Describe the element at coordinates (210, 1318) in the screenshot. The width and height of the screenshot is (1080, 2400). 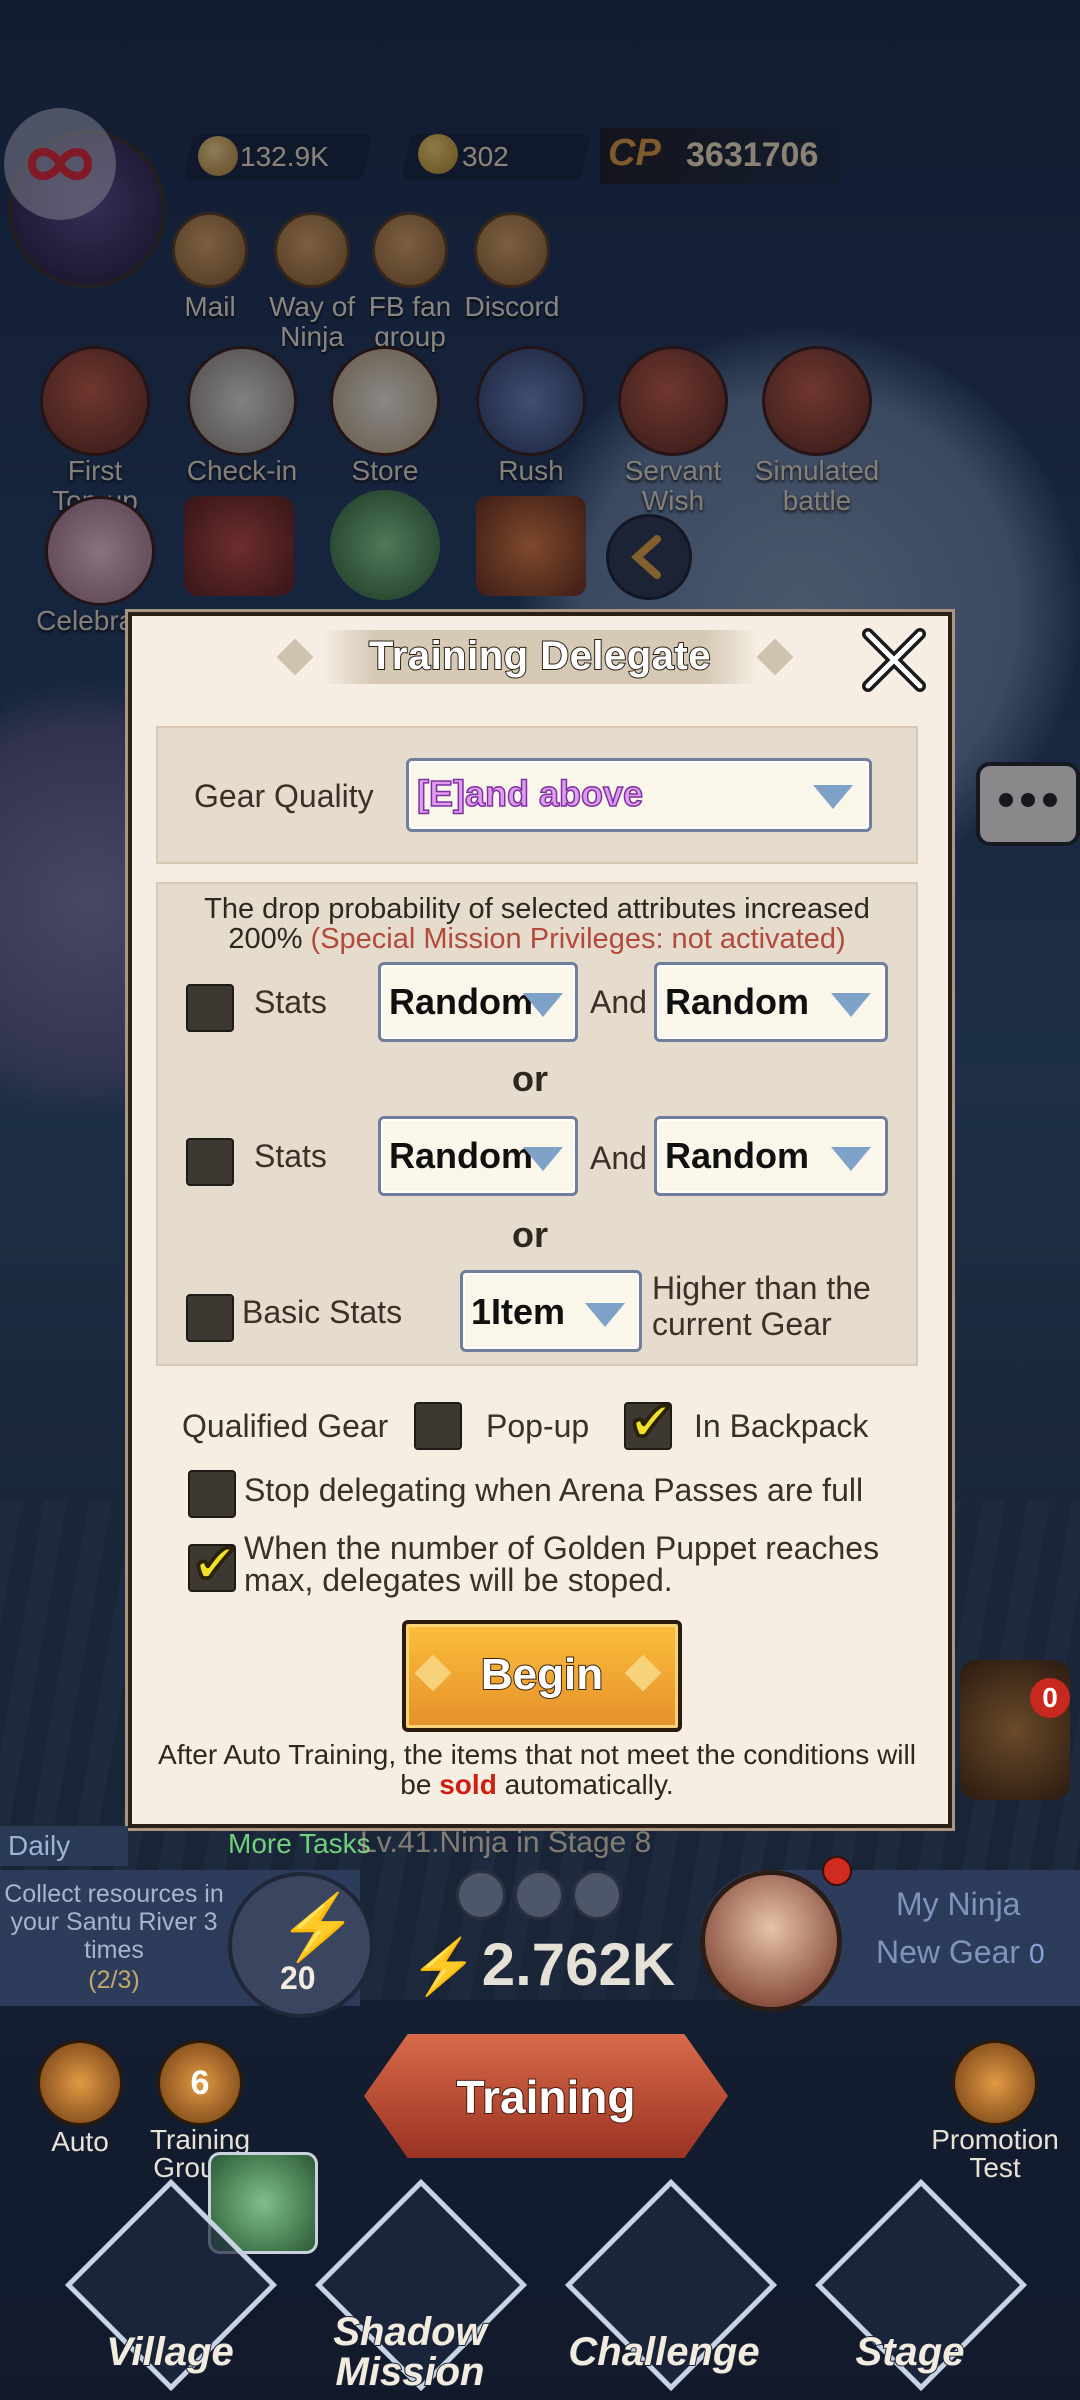
I see `basic-stats-checkbox` at that location.